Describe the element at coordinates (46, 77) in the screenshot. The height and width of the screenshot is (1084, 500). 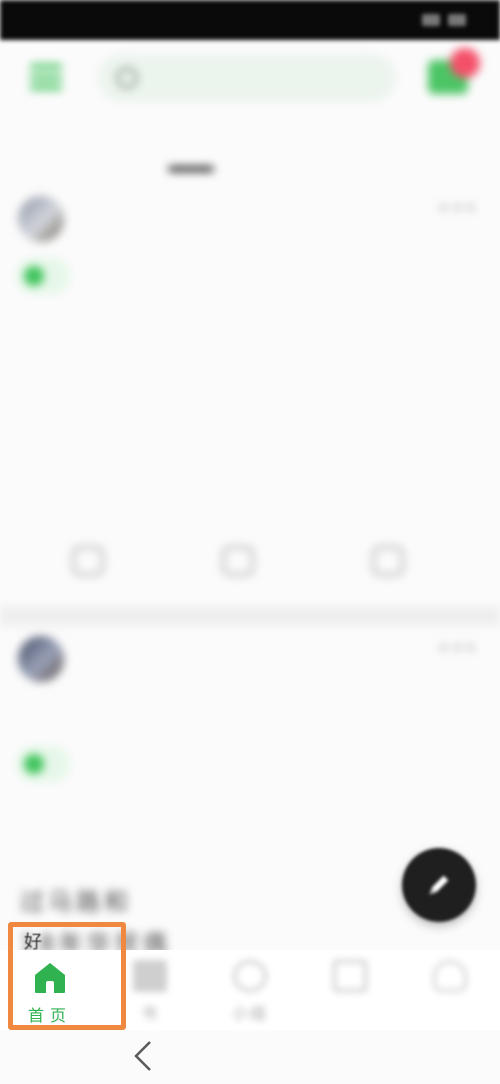
I see `menu-icon` at that location.